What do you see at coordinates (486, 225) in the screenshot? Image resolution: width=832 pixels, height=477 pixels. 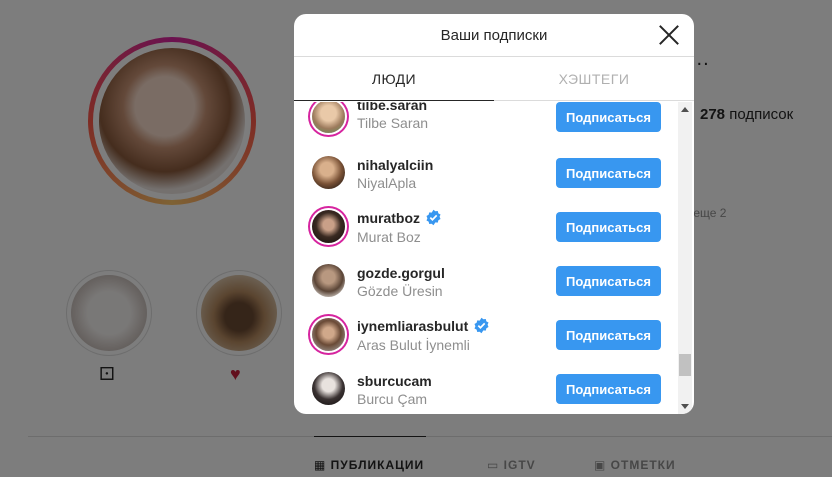 I see `list-item: muratboz Murat Boz Подписаться` at bounding box center [486, 225].